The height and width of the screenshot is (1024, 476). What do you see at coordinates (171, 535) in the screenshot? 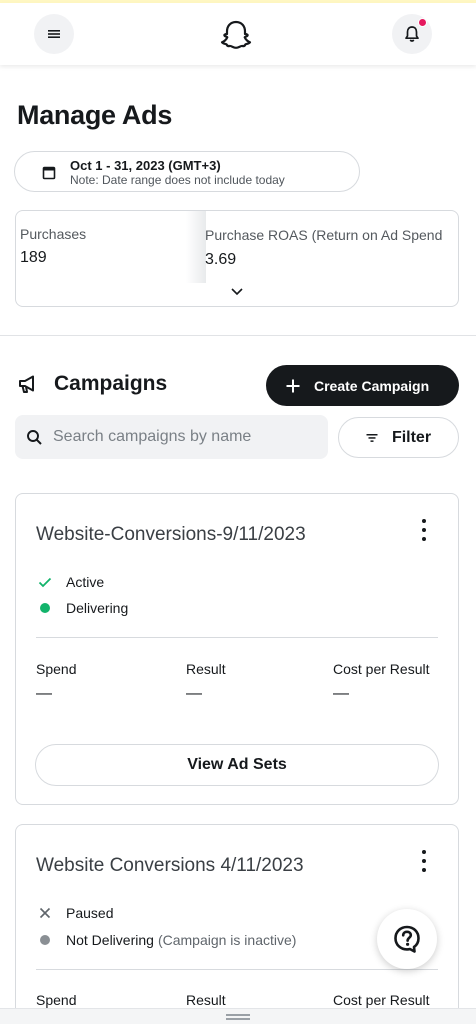
I see `campaign-name: Website-Conversions-9/11/2023` at bounding box center [171, 535].